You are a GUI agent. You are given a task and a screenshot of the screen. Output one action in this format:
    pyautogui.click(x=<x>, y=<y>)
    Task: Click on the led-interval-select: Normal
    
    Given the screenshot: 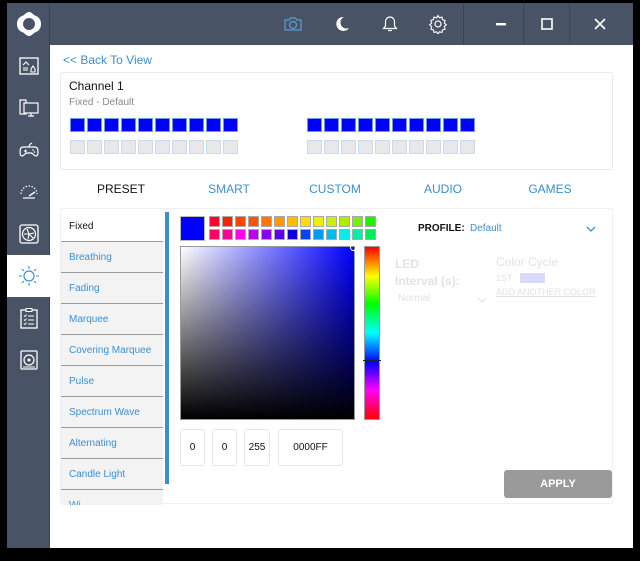 What is the action you would take?
    pyautogui.click(x=443, y=298)
    